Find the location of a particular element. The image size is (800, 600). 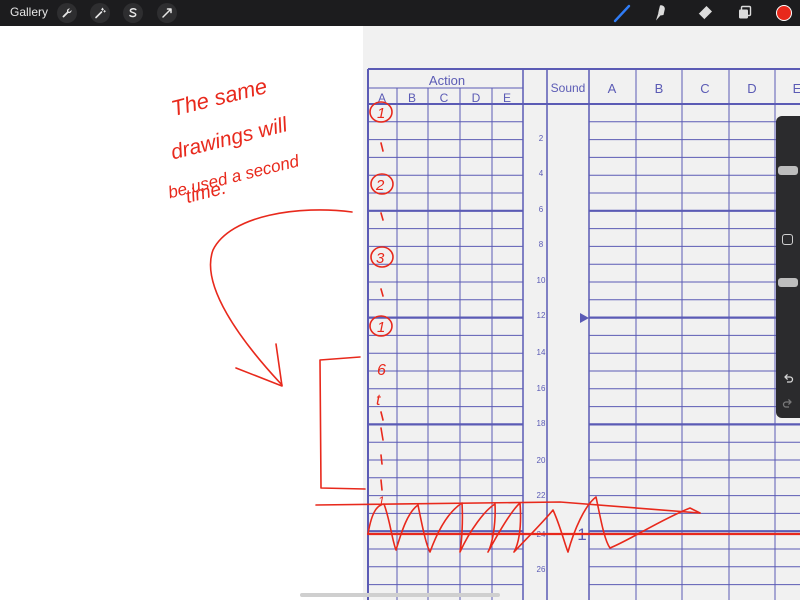

bracket-mark is located at coordinates (342, 423).